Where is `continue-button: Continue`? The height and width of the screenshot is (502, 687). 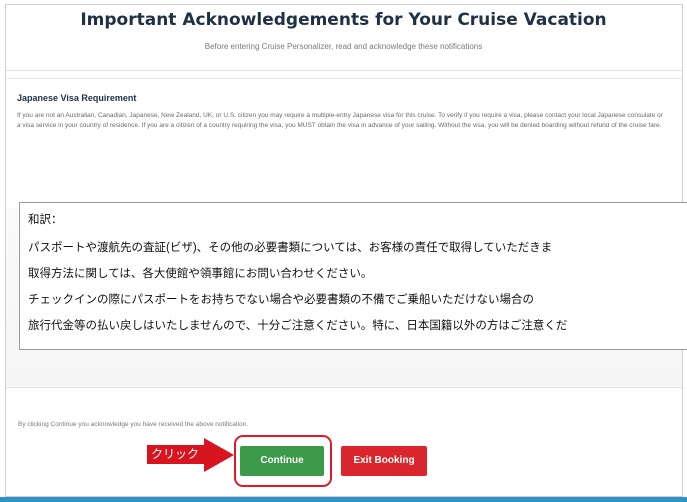
continue-button: Continue is located at coordinates (282, 461).